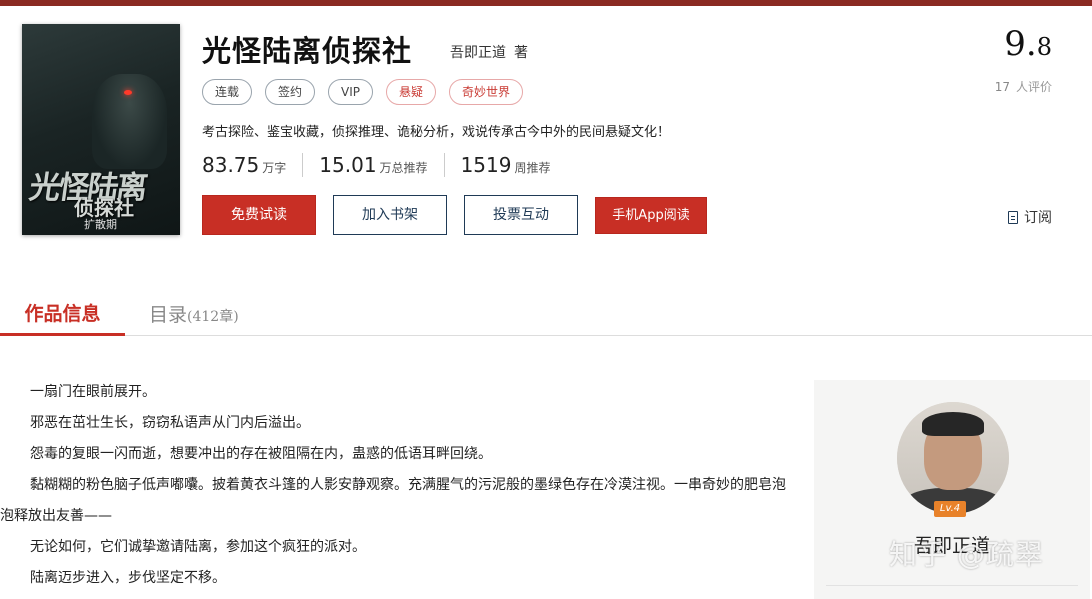  What do you see at coordinates (227, 92) in the screenshot?
I see `tag-serializing: 连载` at bounding box center [227, 92].